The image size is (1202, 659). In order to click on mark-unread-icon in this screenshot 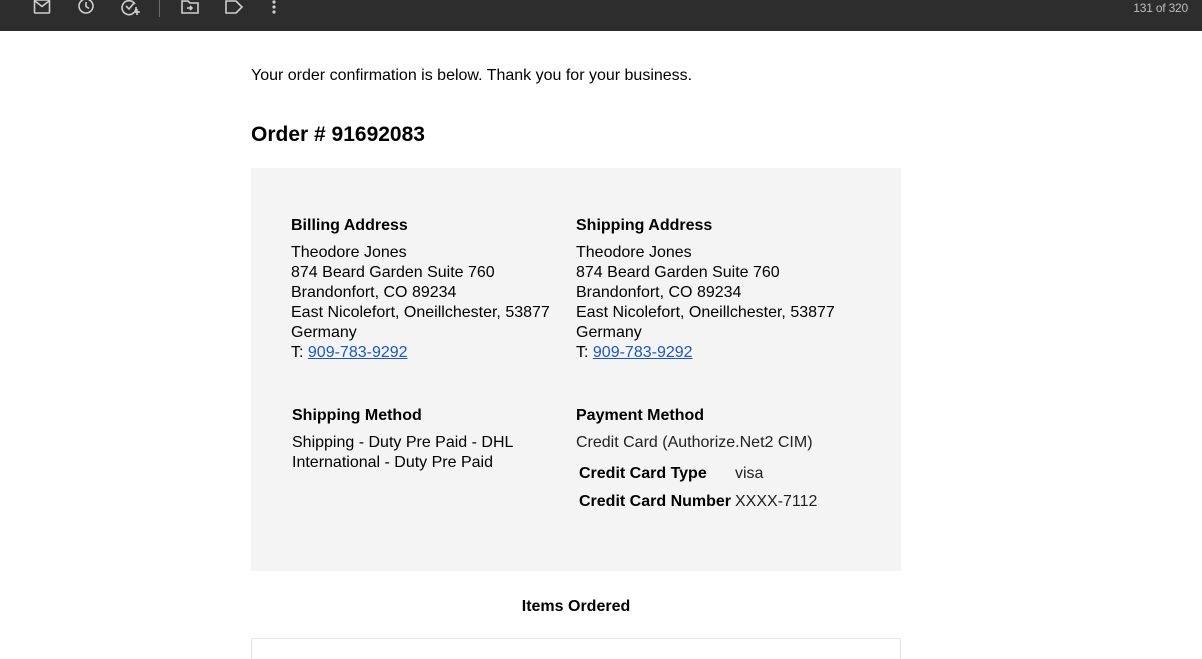, I will do `click(42, 8)`.